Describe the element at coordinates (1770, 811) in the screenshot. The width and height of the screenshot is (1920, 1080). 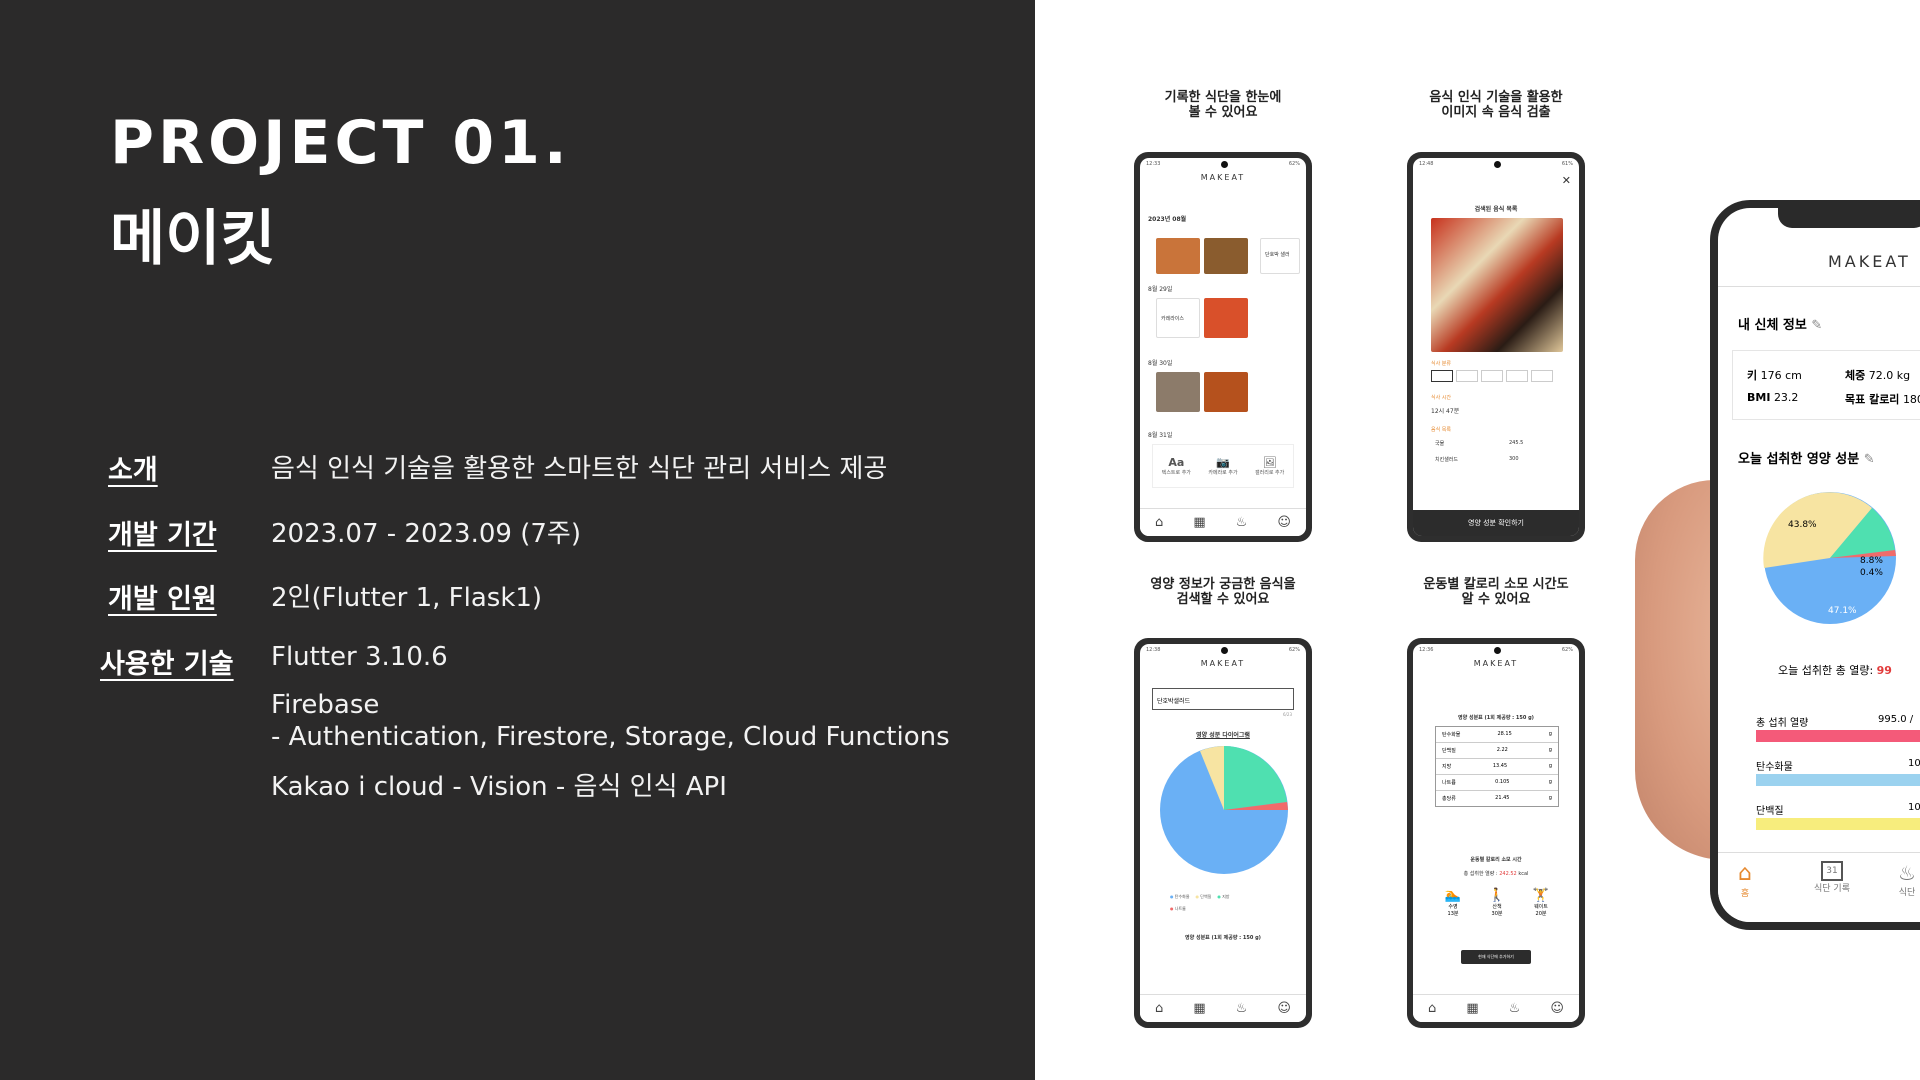
I see `protein-label: 단백질` at that location.